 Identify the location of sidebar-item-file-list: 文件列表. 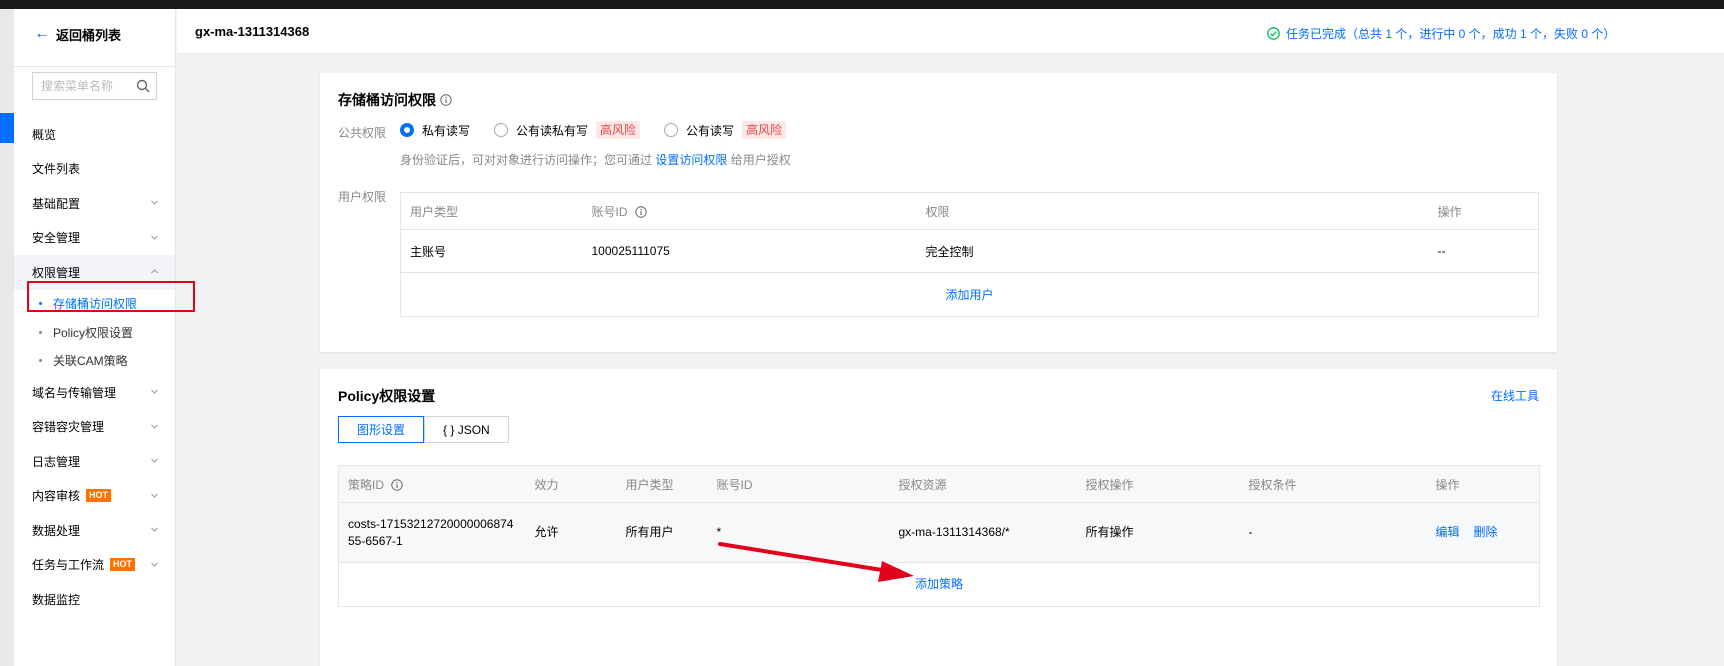
(94, 169).